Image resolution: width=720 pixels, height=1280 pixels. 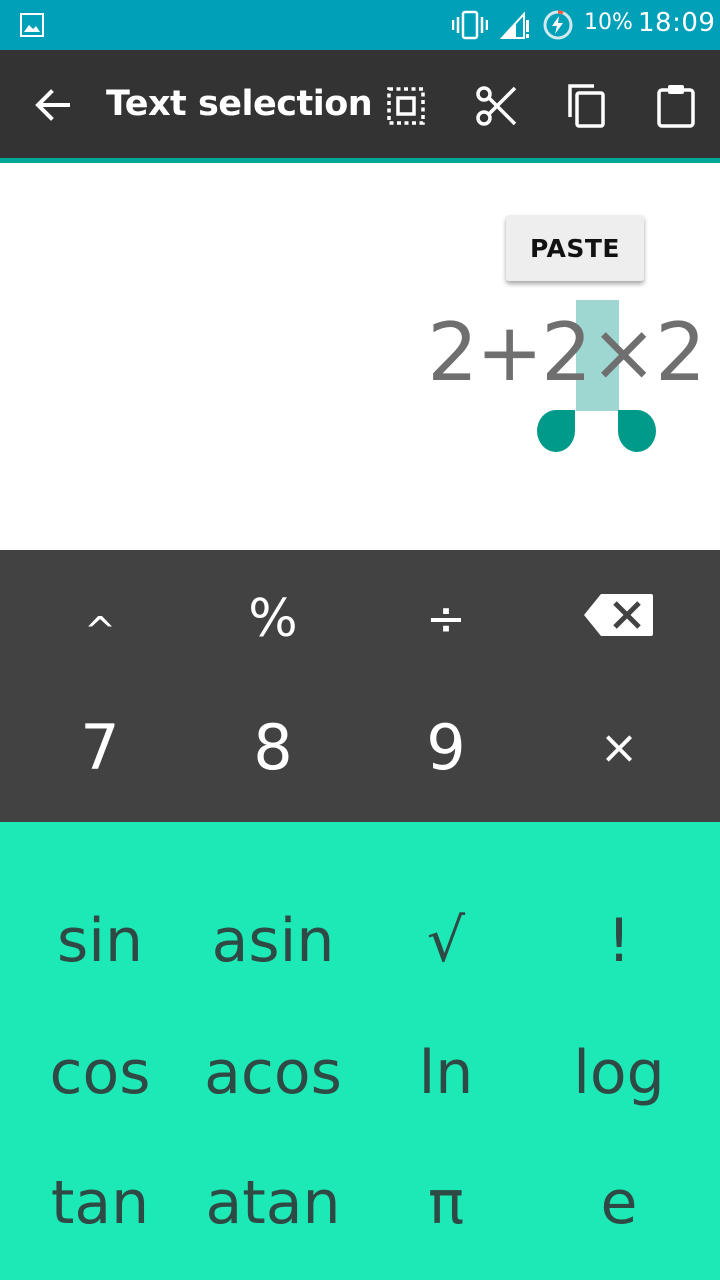 I want to click on paste-popup-button: PASTE, so click(x=575, y=248).